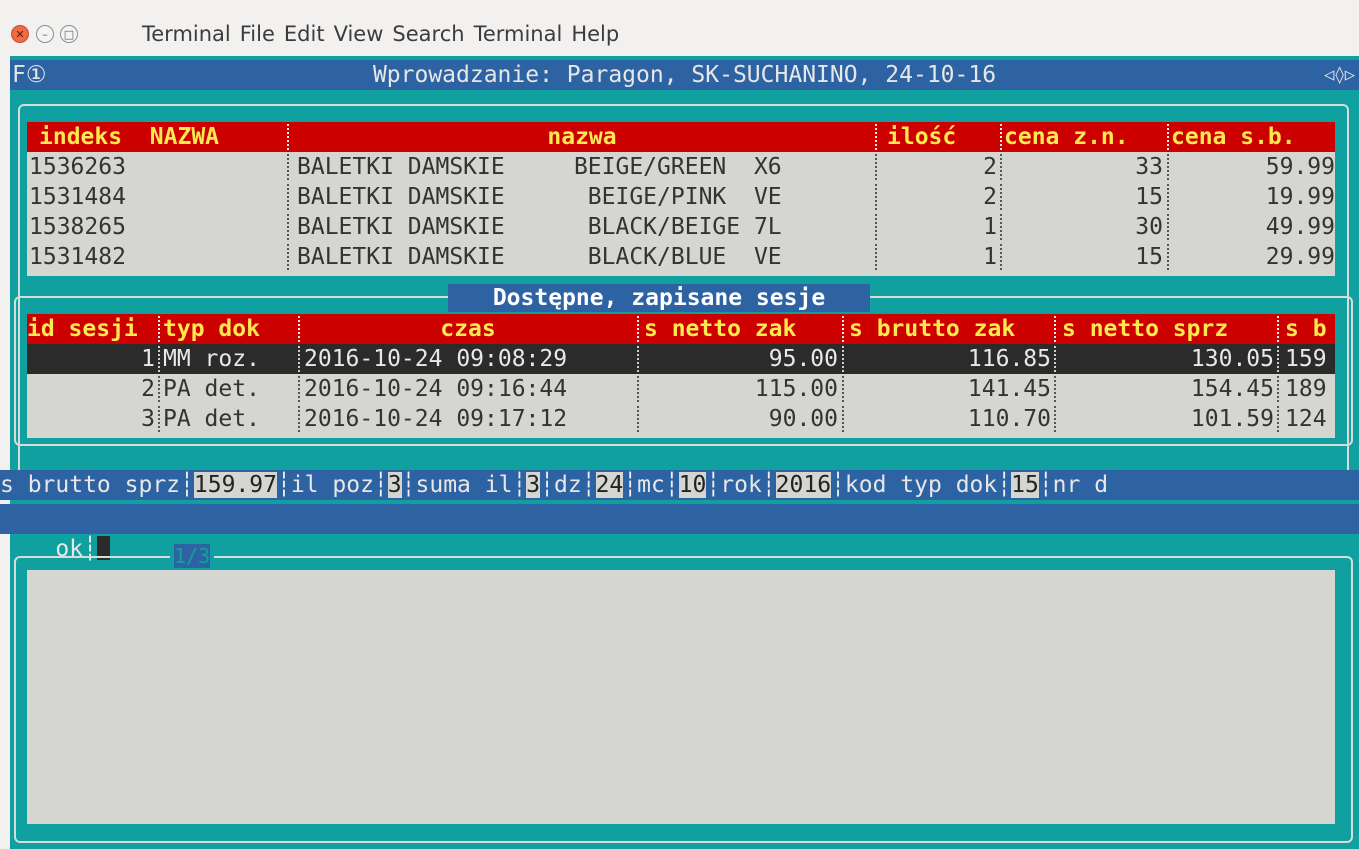 This screenshot has width=1359, height=849. What do you see at coordinates (1306, 389) in the screenshot?
I see `session-brutto-sprz: 189` at bounding box center [1306, 389].